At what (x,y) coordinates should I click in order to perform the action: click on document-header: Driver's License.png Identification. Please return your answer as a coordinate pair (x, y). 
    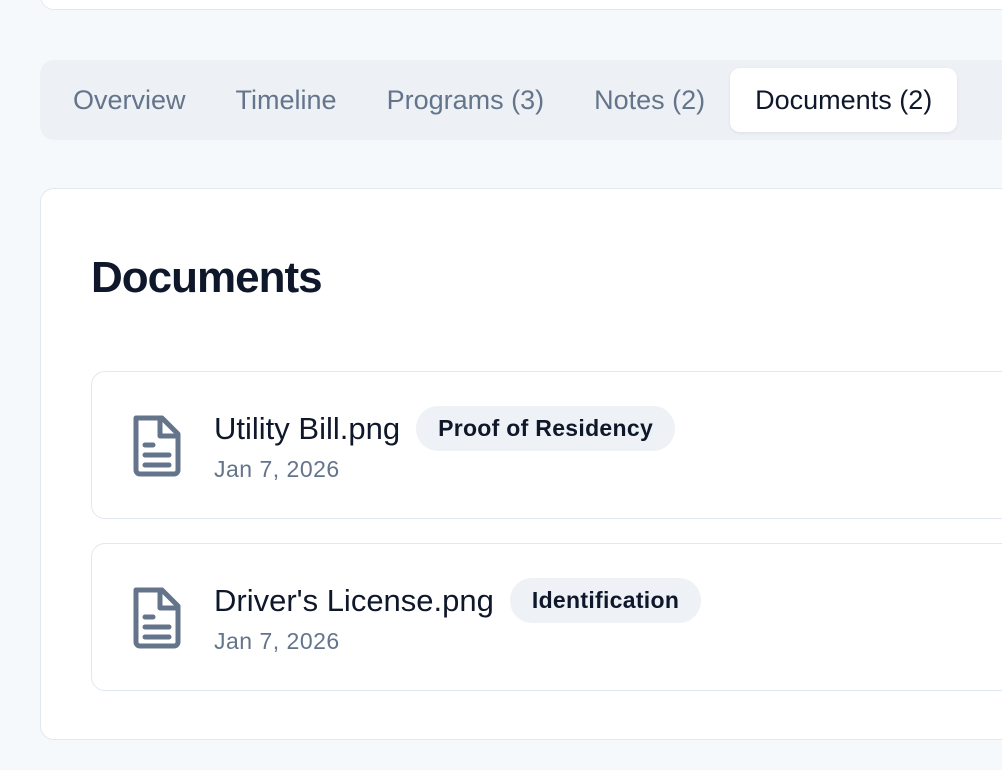
    Looking at the image, I should click on (458, 600).